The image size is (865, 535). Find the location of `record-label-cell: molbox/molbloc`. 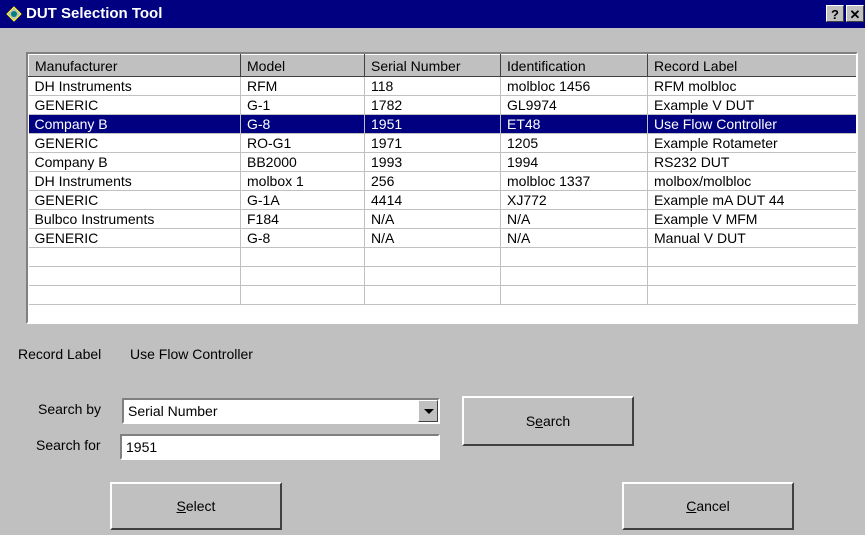

record-label-cell: molbox/molbloc is located at coordinates (751, 181).